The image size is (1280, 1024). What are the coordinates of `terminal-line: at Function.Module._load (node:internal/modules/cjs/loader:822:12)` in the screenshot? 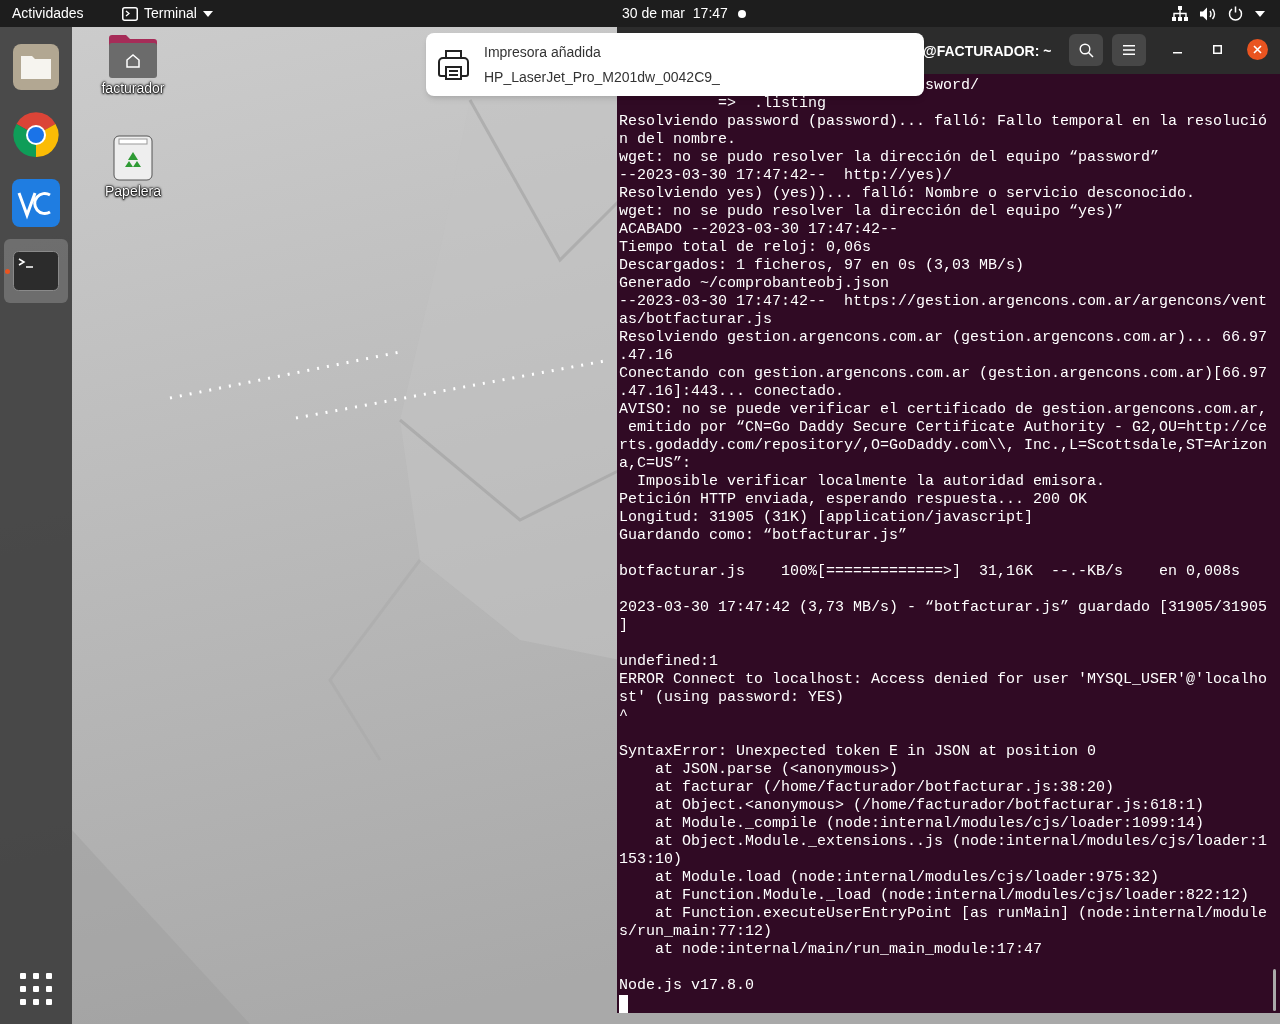 It's located at (952, 896).